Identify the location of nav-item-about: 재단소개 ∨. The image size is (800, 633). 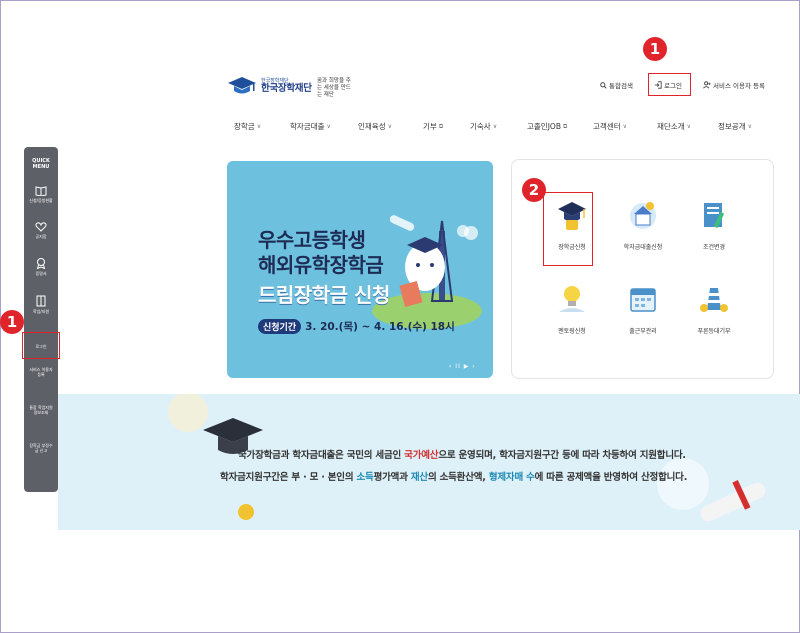
(674, 126).